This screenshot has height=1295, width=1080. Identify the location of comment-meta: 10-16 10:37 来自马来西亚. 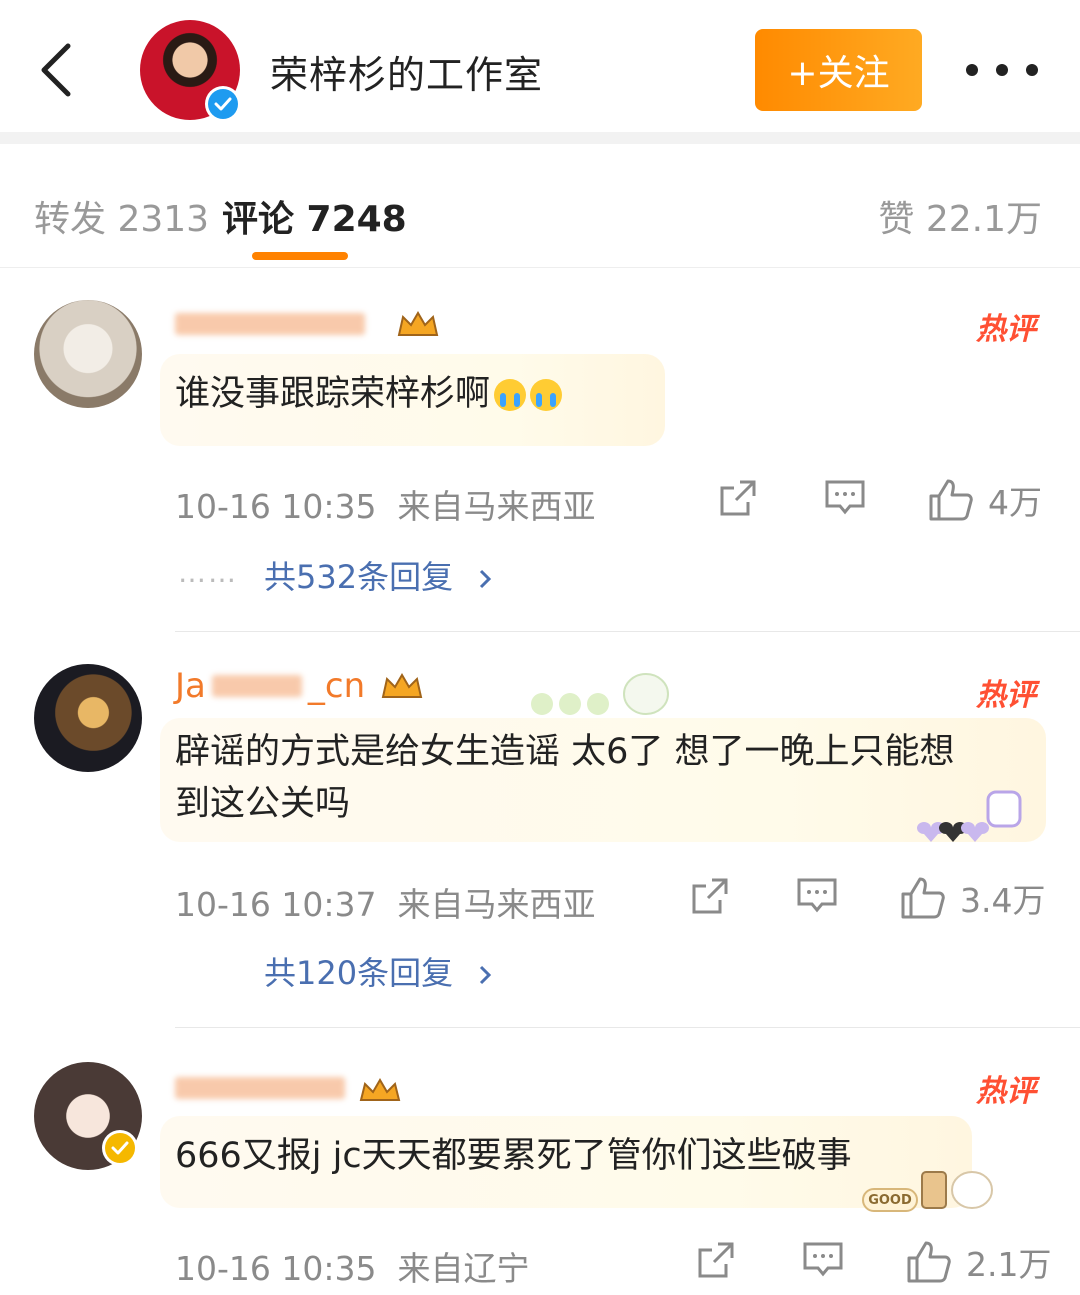
(385, 904).